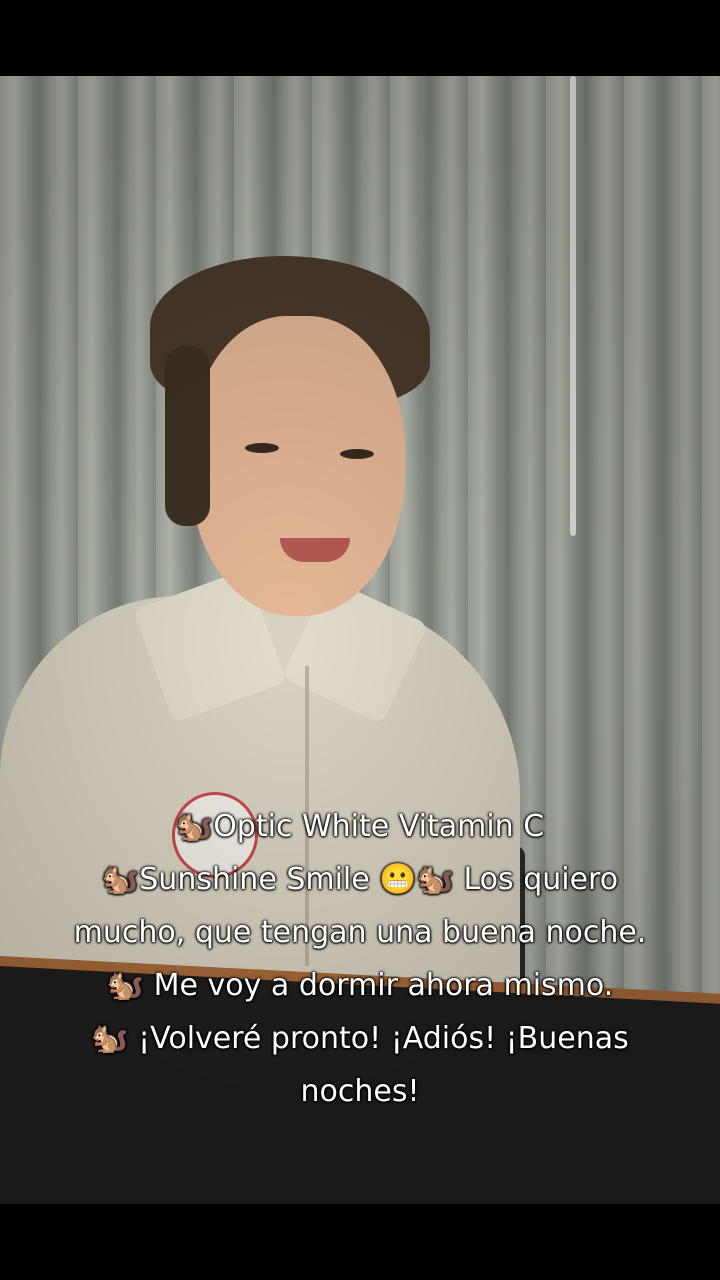 The image size is (720, 1280). What do you see at coordinates (360, 985) in the screenshot?
I see `caption-line-4: 🐿️ Me voy a dormir ahora mismo.` at bounding box center [360, 985].